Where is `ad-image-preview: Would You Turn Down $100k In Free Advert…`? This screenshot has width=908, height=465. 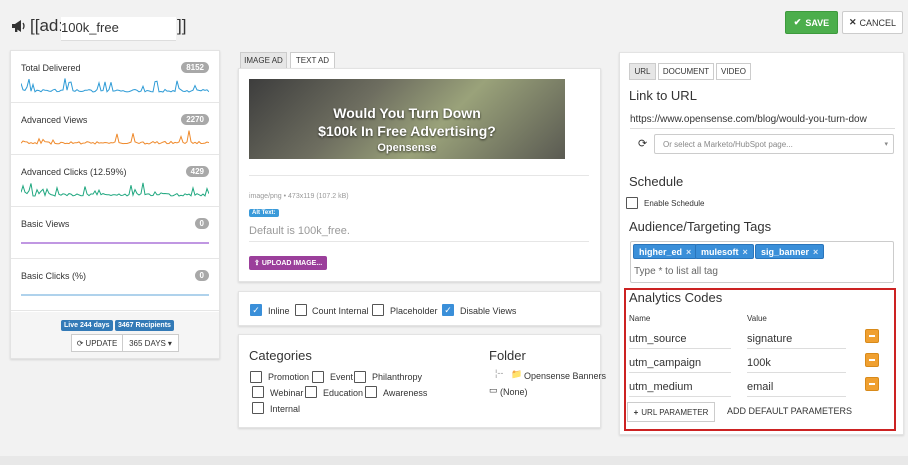
ad-image-preview: Would You Turn Down $100k In Free Advert… is located at coordinates (407, 119).